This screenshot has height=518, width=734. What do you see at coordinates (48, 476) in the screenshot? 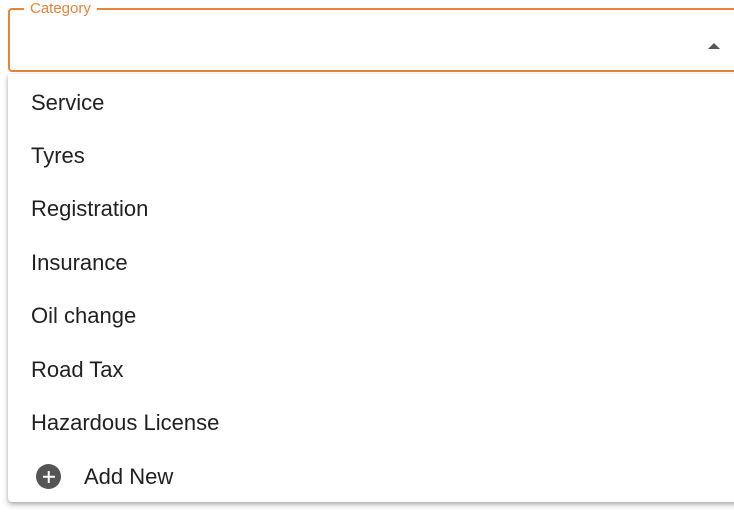
I see `plus-circle-icon` at bounding box center [48, 476].